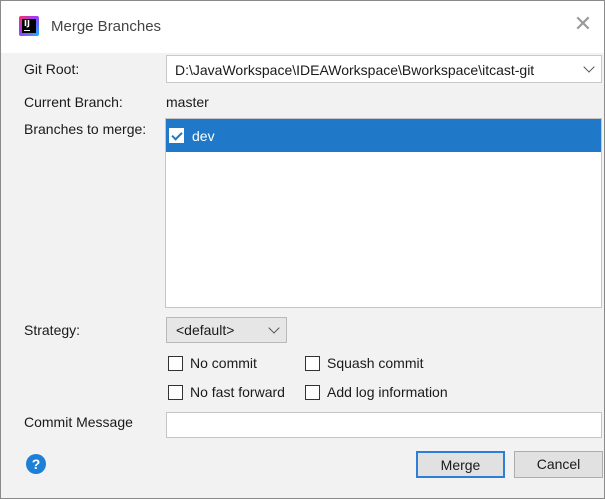 The width and height of the screenshot is (605, 499). What do you see at coordinates (223, 363) in the screenshot?
I see `no-commit-label: No commit` at bounding box center [223, 363].